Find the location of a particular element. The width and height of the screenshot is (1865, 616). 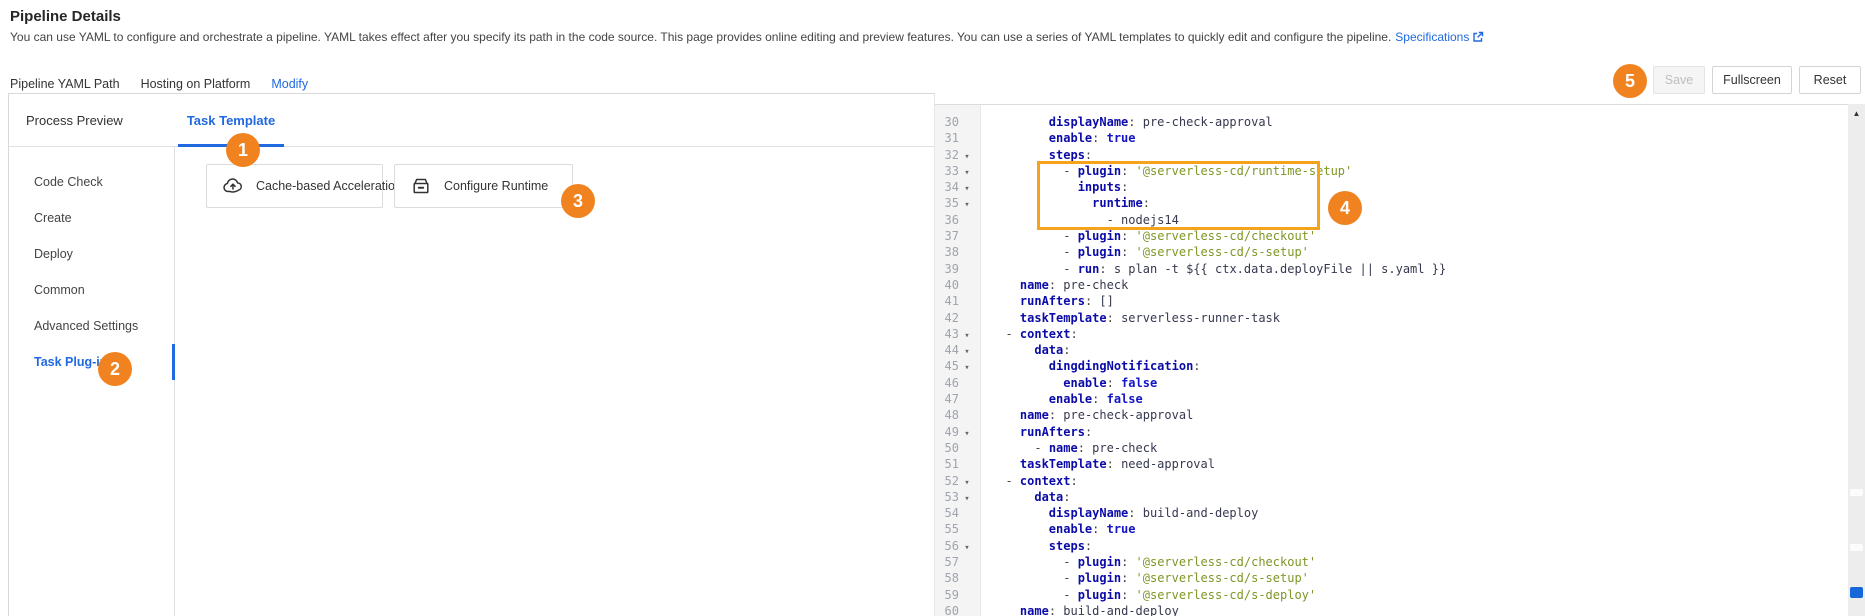

tab-process-preview: Process Preview is located at coordinates (74, 120).